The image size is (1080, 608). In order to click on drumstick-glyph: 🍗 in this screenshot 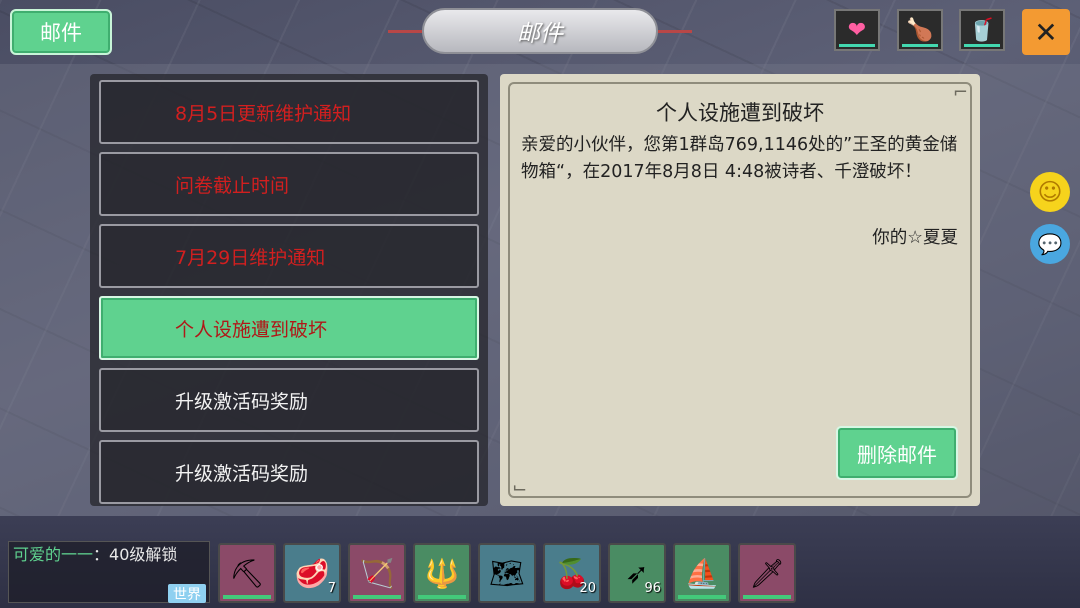, I will do `click(920, 30)`.